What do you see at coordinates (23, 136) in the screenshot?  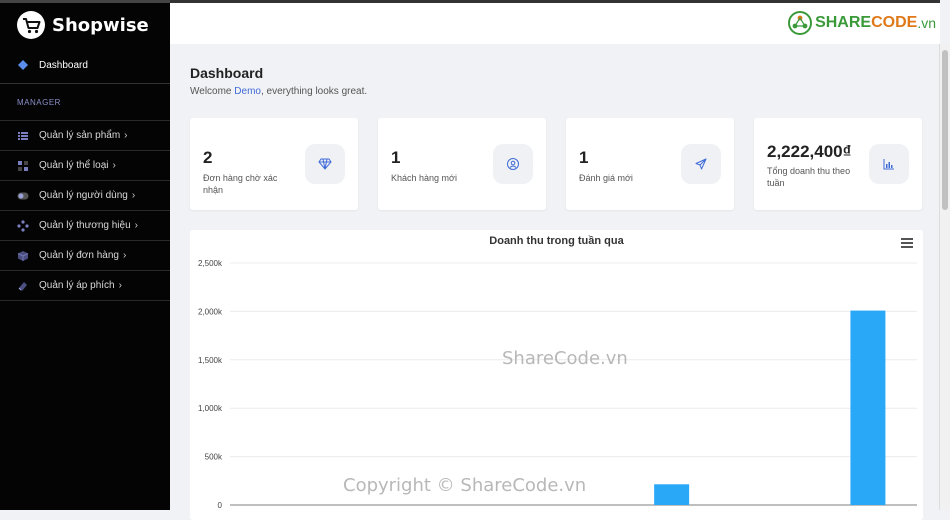 I see `list-icon` at bounding box center [23, 136].